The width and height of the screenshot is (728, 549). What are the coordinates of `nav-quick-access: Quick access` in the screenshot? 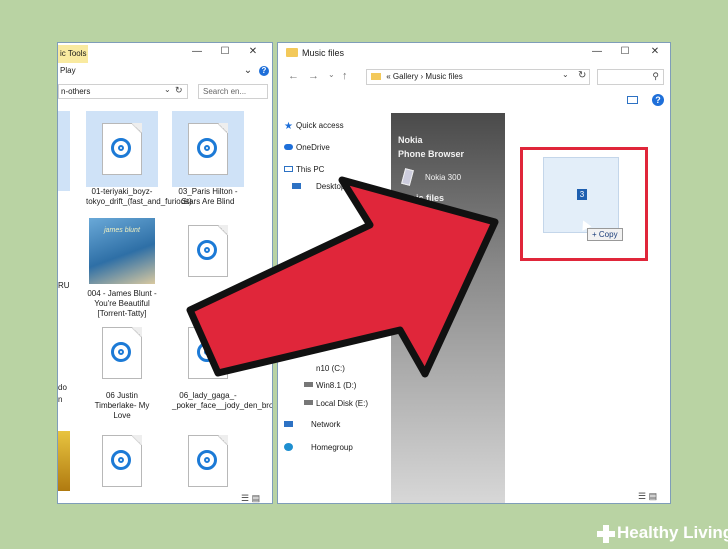 It's located at (320, 126).